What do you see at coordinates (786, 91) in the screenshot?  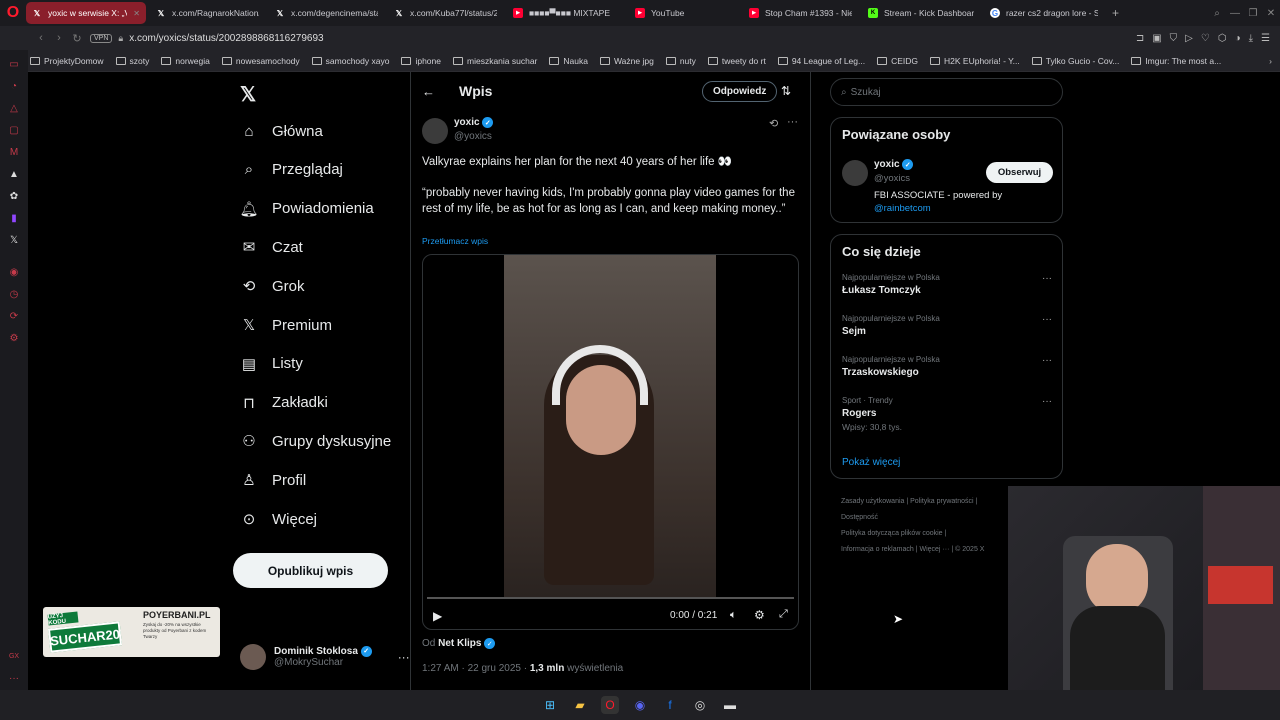 I see `filter-icon: ⇅` at bounding box center [786, 91].